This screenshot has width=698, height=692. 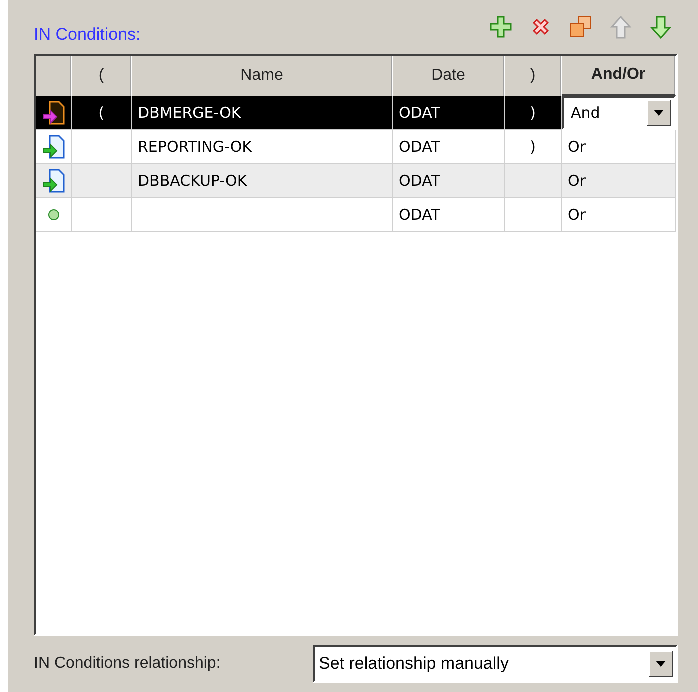 What do you see at coordinates (541, 27) in the screenshot?
I see `close-icon` at bounding box center [541, 27].